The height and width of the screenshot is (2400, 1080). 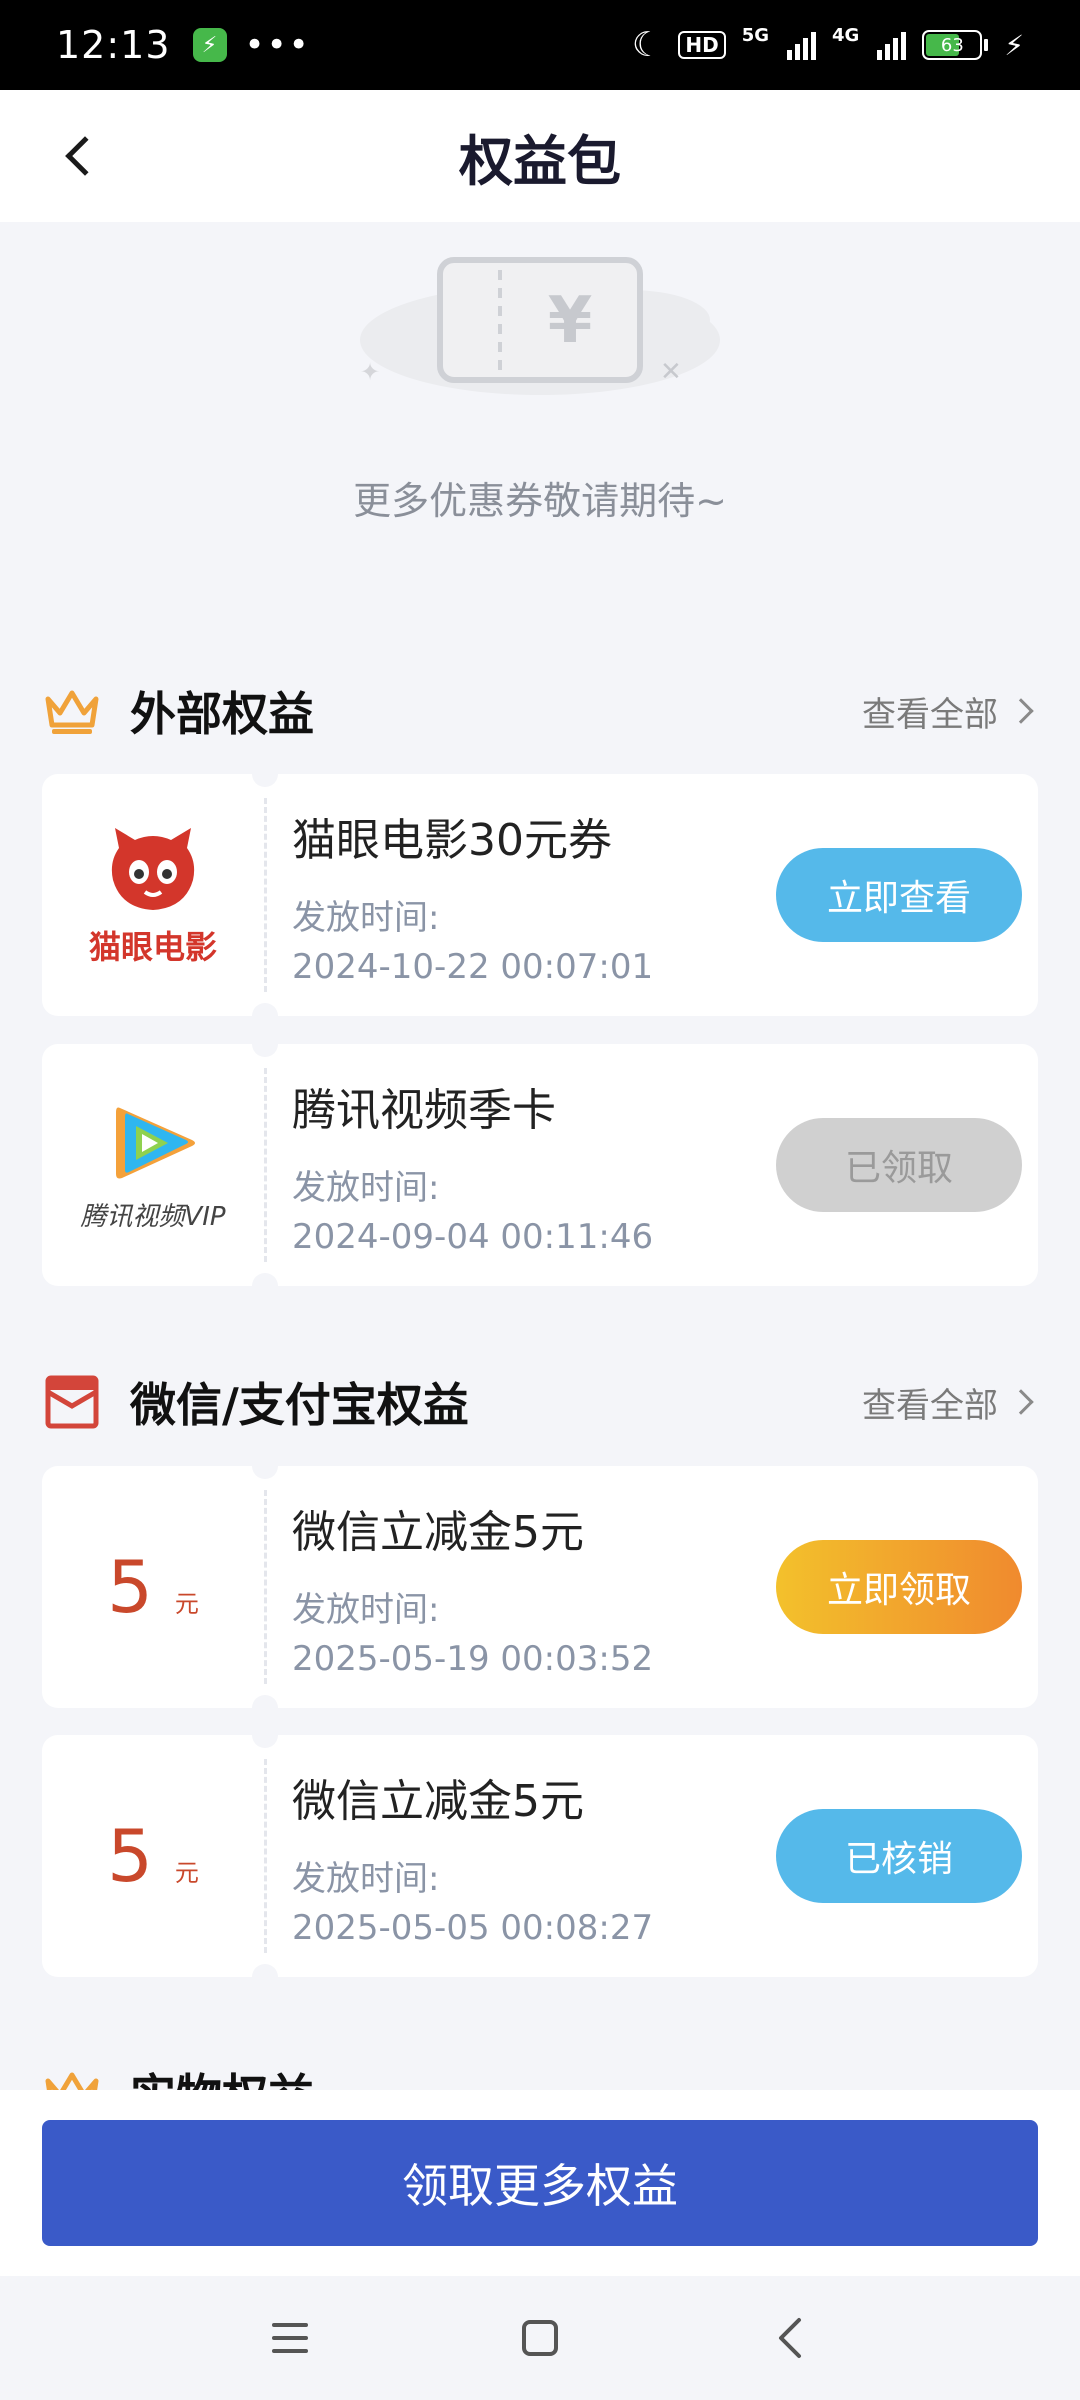 I want to click on battery-level: 63, so click(x=952, y=45).